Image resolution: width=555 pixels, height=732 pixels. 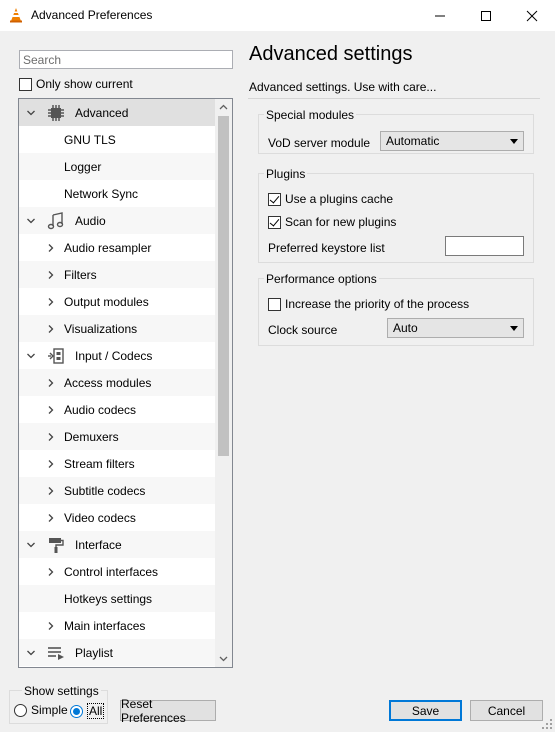 What do you see at coordinates (425, 710) in the screenshot?
I see `save-button: Save` at bounding box center [425, 710].